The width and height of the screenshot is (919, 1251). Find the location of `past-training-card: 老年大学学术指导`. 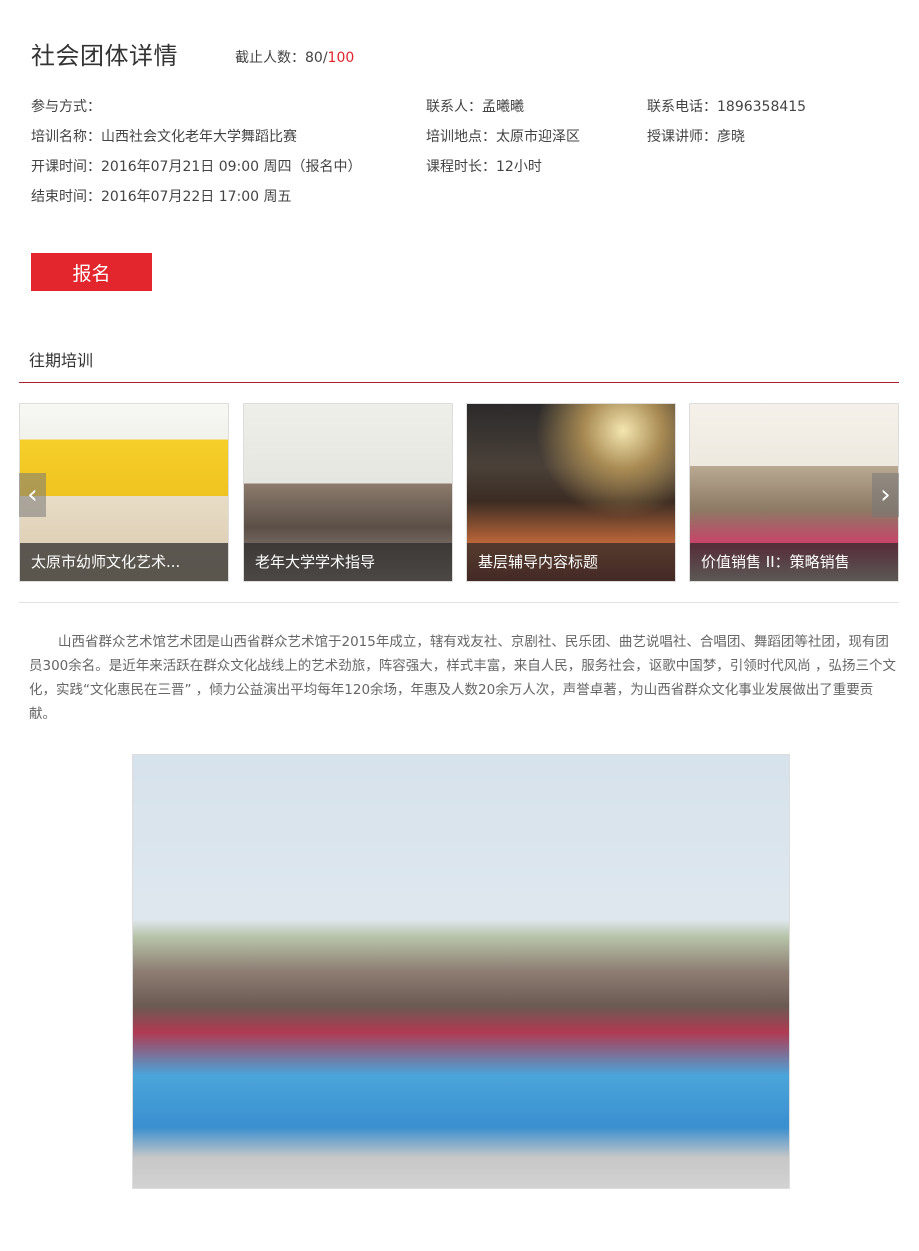

past-training-card: 老年大学学术指导 is located at coordinates (348, 492).